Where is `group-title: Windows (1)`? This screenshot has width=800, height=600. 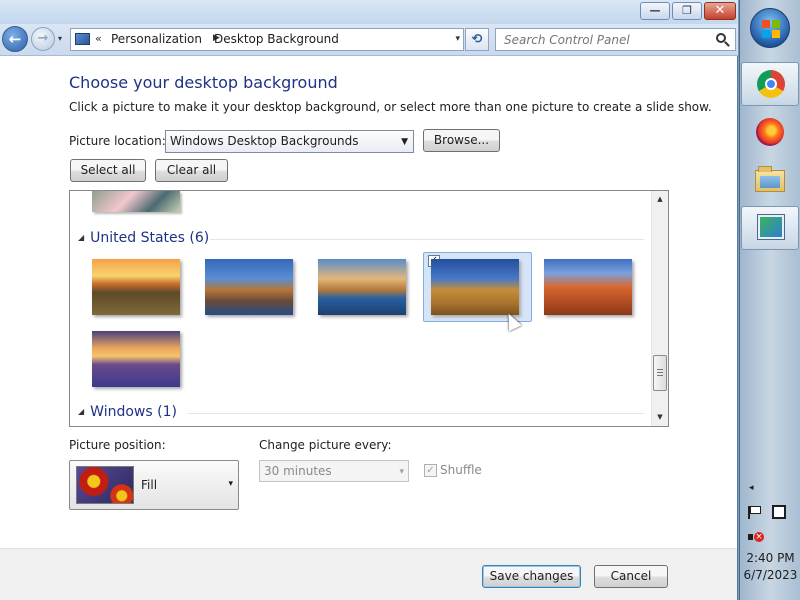 group-title: Windows (1) is located at coordinates (133, 412).